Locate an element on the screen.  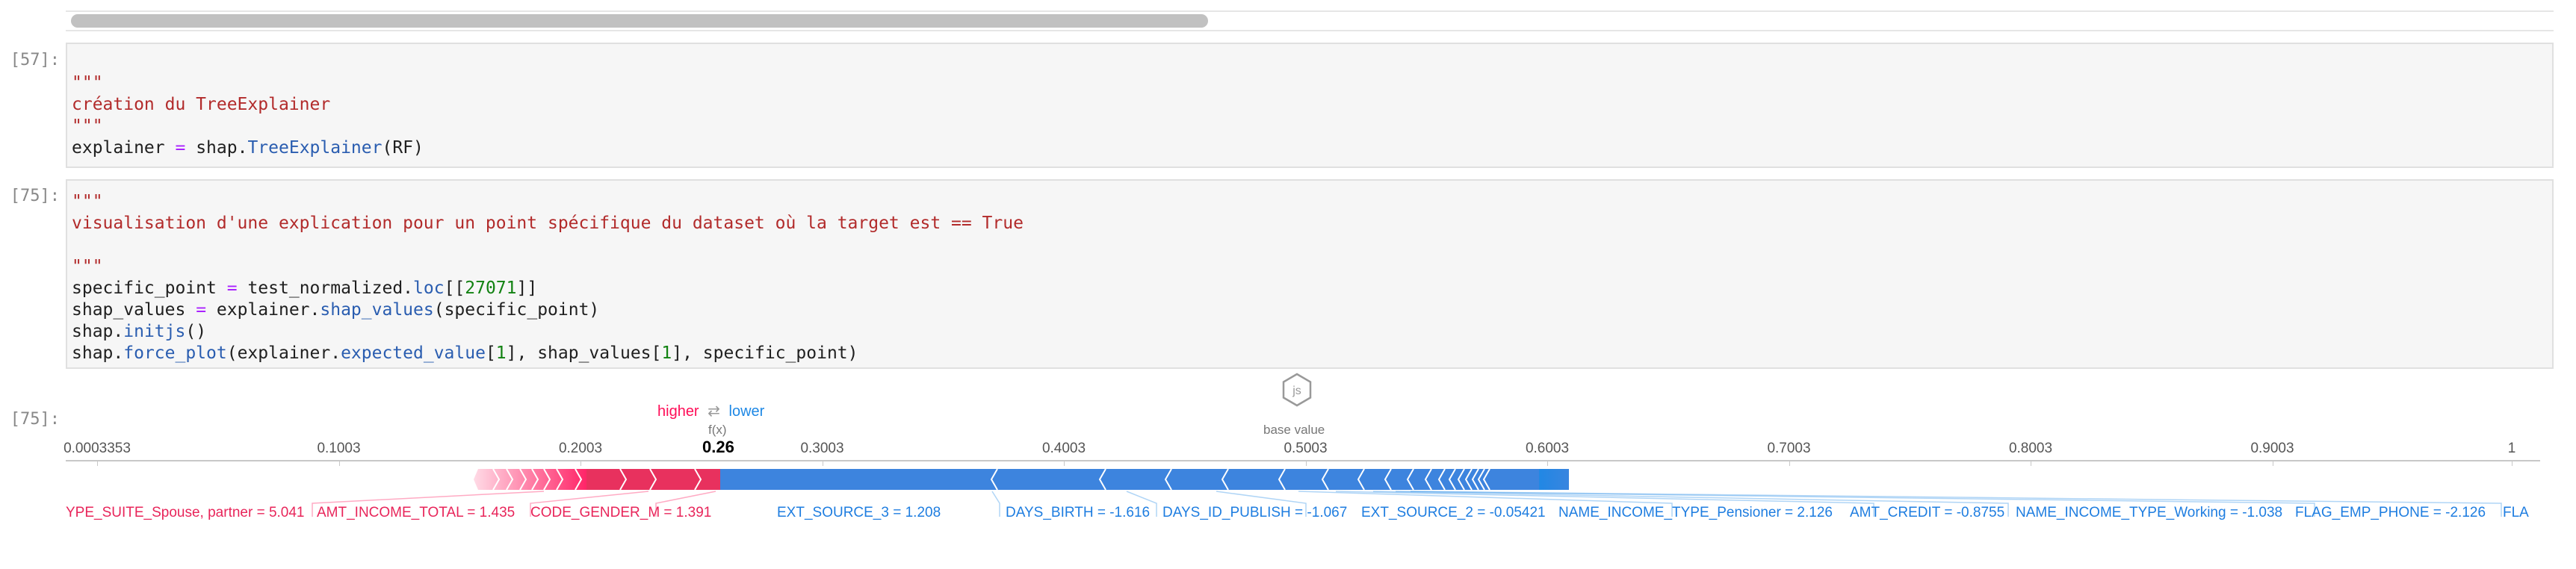
code-attr: shap_values is located at coordinates (377, 310).